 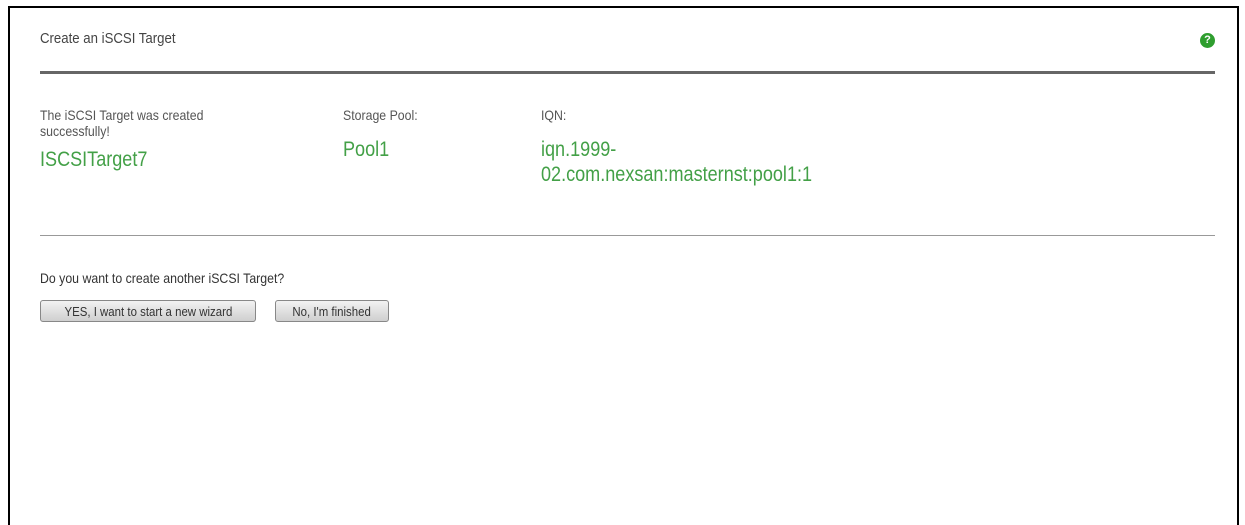 I want to click on start-new-wizard-button: YES, I want to start a new wizard, so click(x=148, y=311).